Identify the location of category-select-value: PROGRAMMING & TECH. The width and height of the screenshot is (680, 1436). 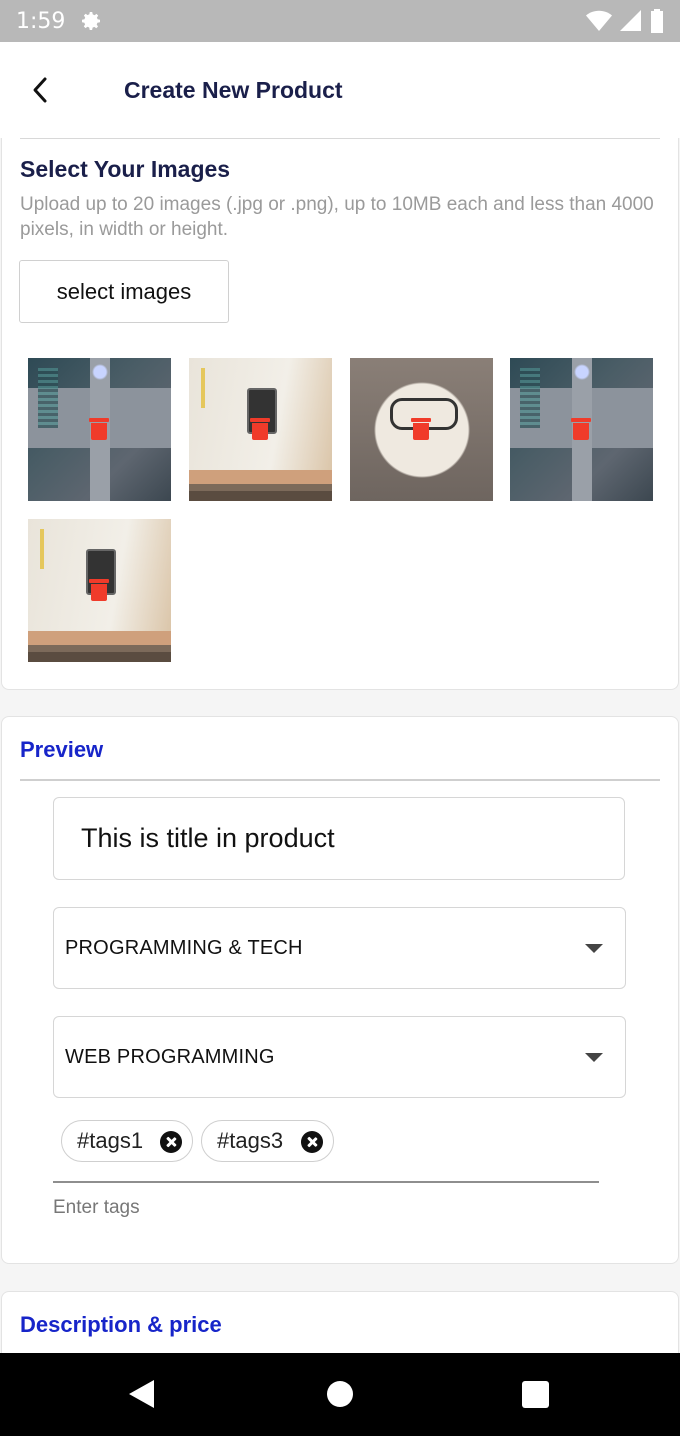
(184, 947).